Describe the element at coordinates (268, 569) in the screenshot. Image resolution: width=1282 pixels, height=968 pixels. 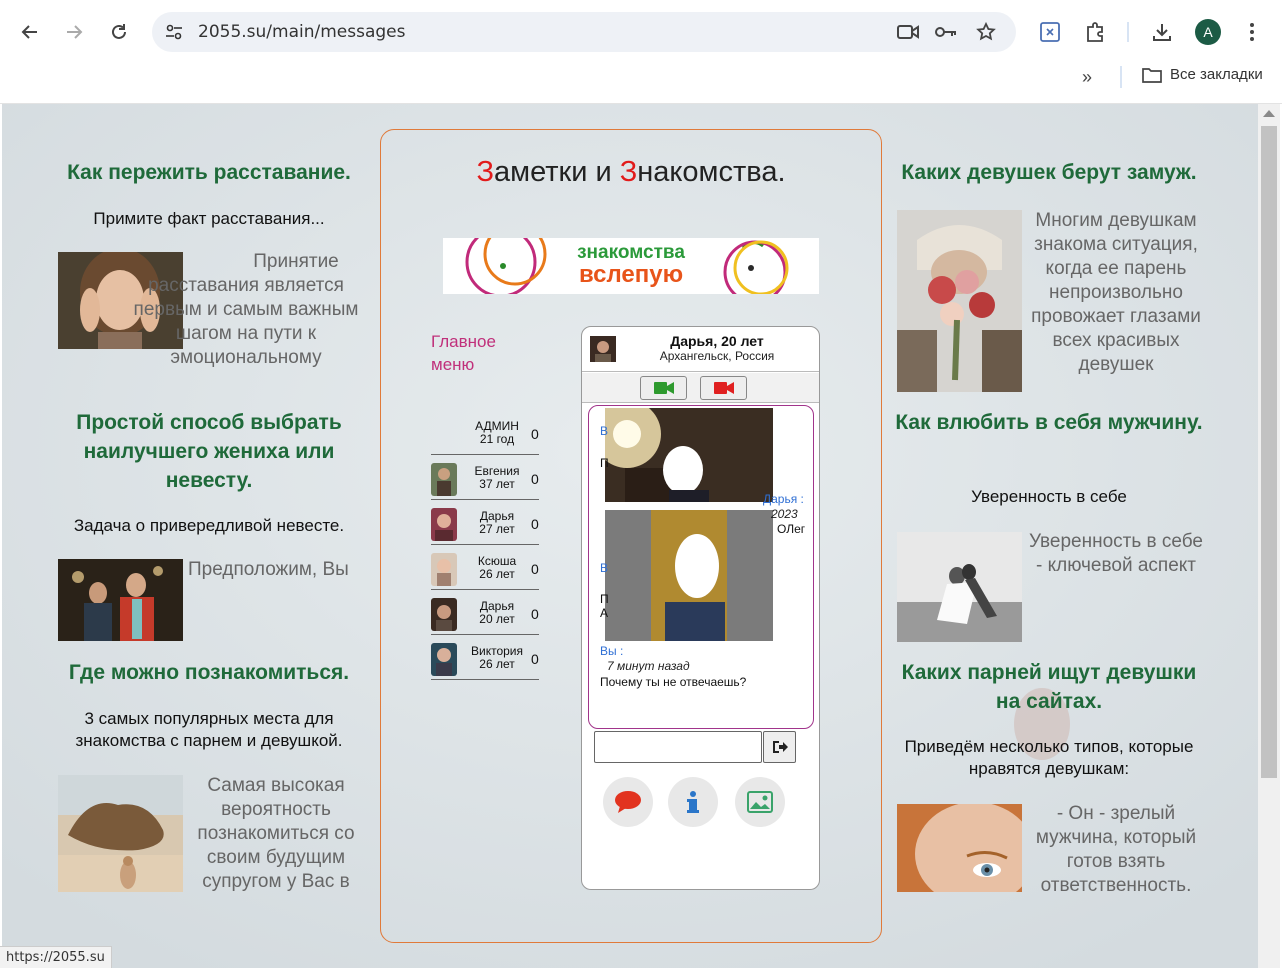
I see `left-article2-text: Предположим, Вы` at that location.